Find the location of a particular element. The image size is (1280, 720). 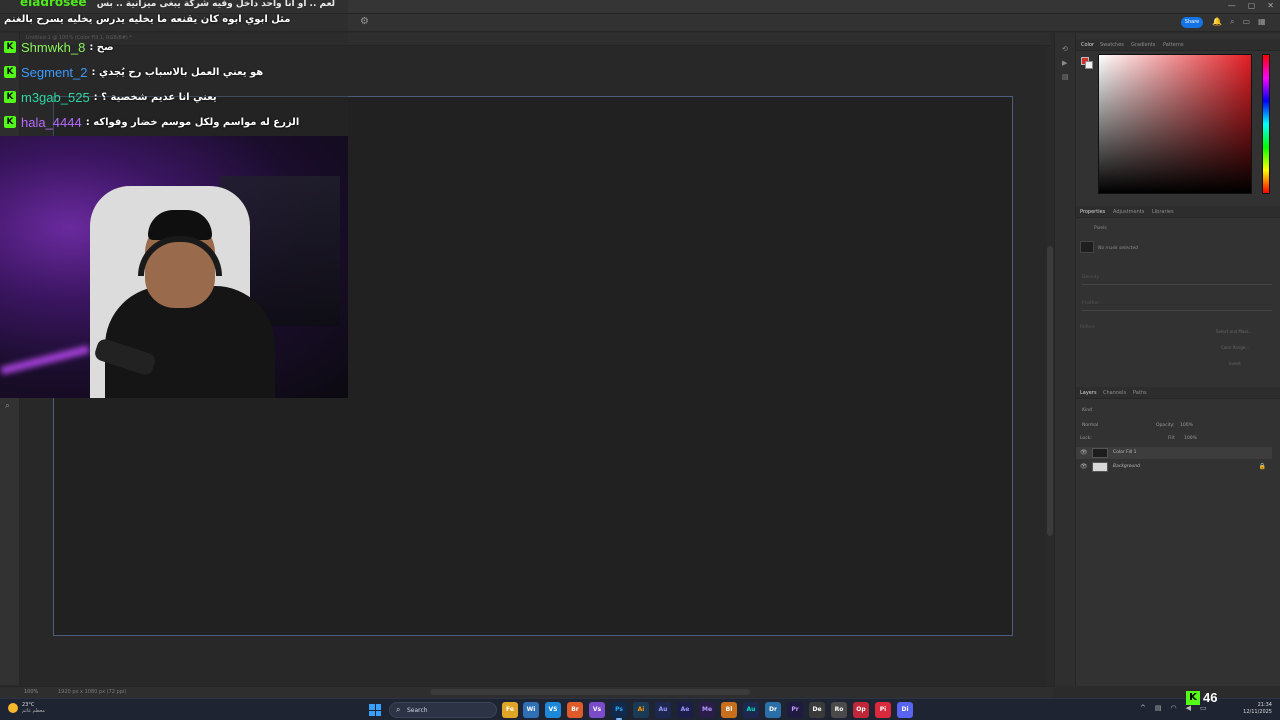

tab-swatches: Swatches is located at coordinates (1112, 45).